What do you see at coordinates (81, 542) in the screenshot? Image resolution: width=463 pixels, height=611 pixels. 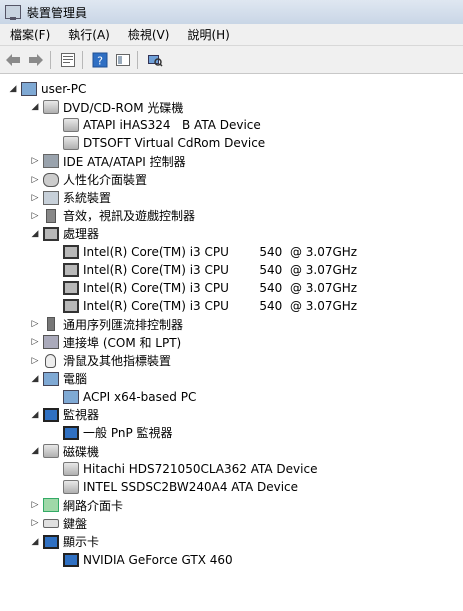 I see `tree-item-label: 顯示卡` at bounding box center [81, 542].